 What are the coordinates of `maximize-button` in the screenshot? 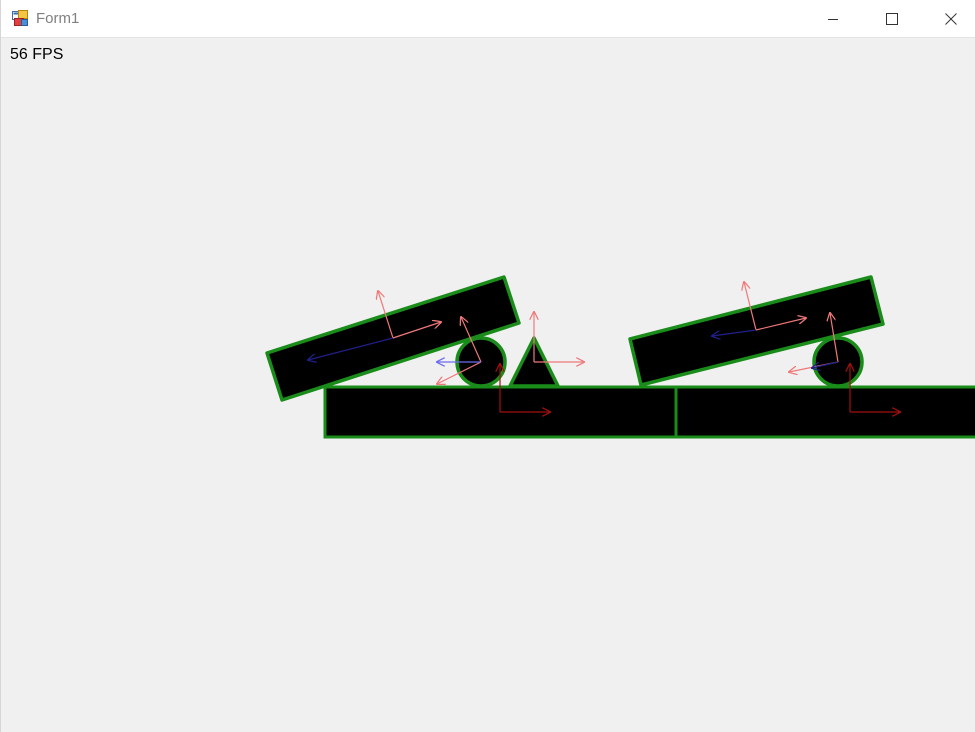 It's located at (892, 19).